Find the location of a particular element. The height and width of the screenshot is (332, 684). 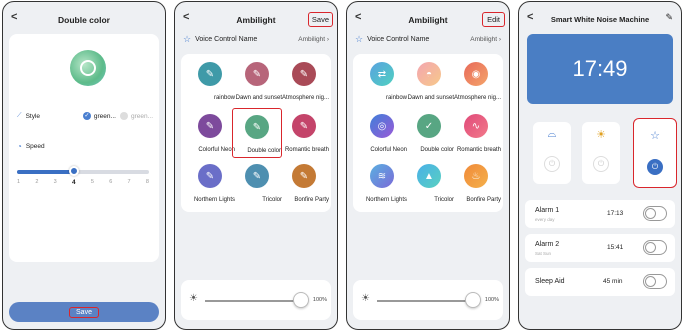

sunset-icon: ◓ is located at coordinates (429, 74).